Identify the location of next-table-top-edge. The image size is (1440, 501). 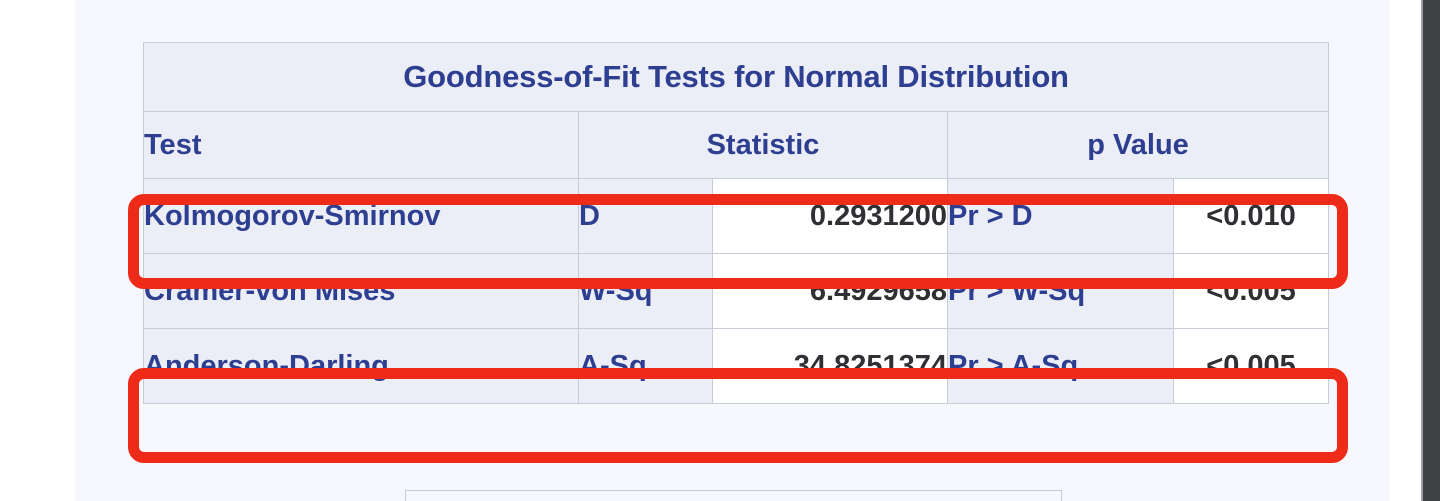
(733, 495).